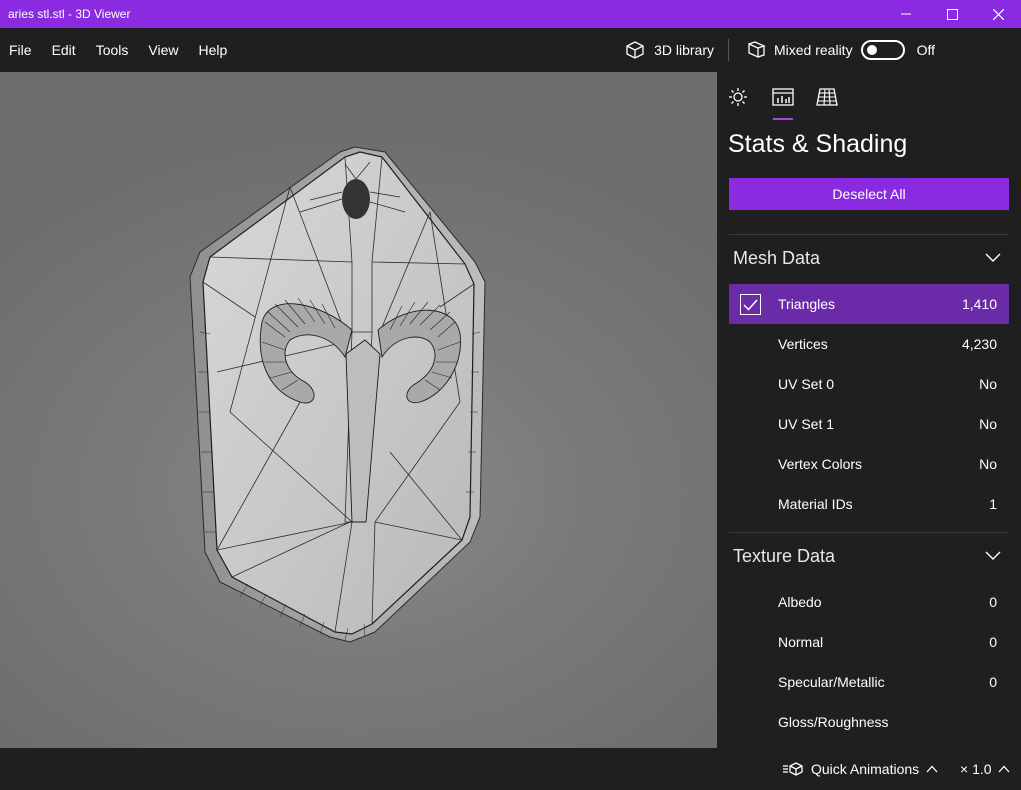 The height and width of the screenshot is (790, 1021). I want to click on mixed-reality-state: Off, so click(925, 50).